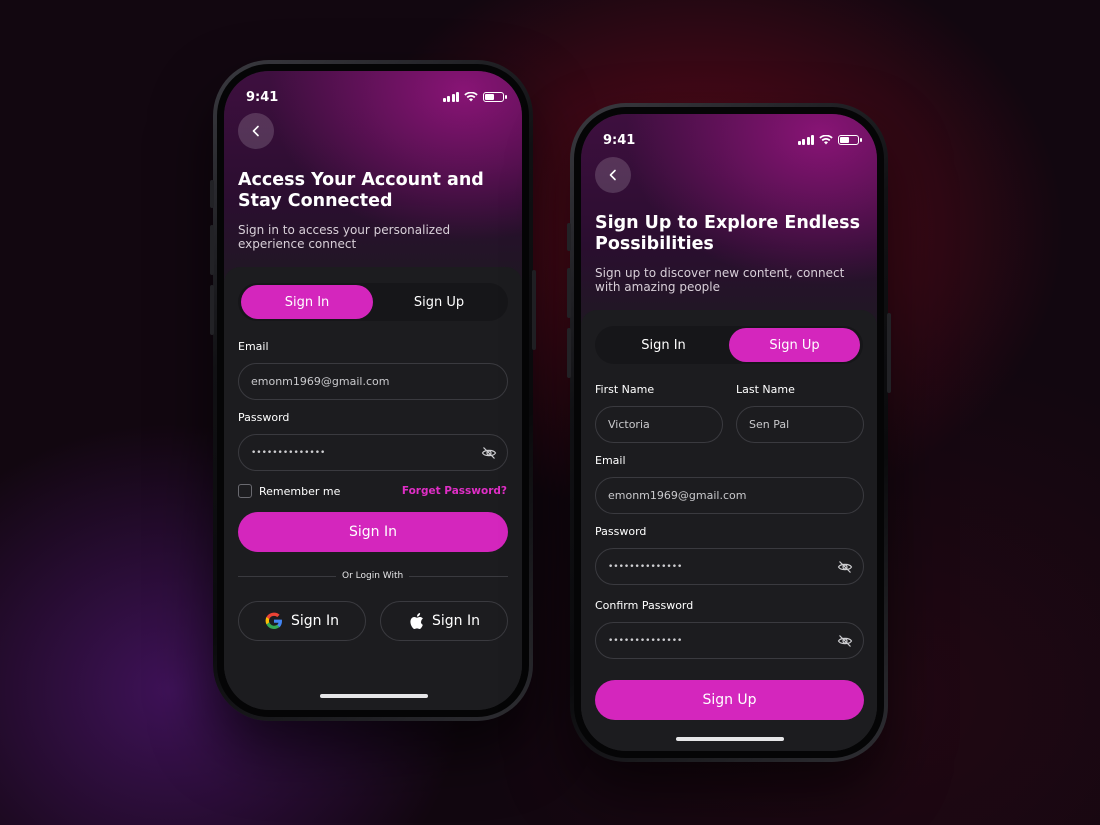  What do you see at coordinates (625, 389) in the screenshot?
I see `first-name-label: First Name` at bounding box center [625, 389].